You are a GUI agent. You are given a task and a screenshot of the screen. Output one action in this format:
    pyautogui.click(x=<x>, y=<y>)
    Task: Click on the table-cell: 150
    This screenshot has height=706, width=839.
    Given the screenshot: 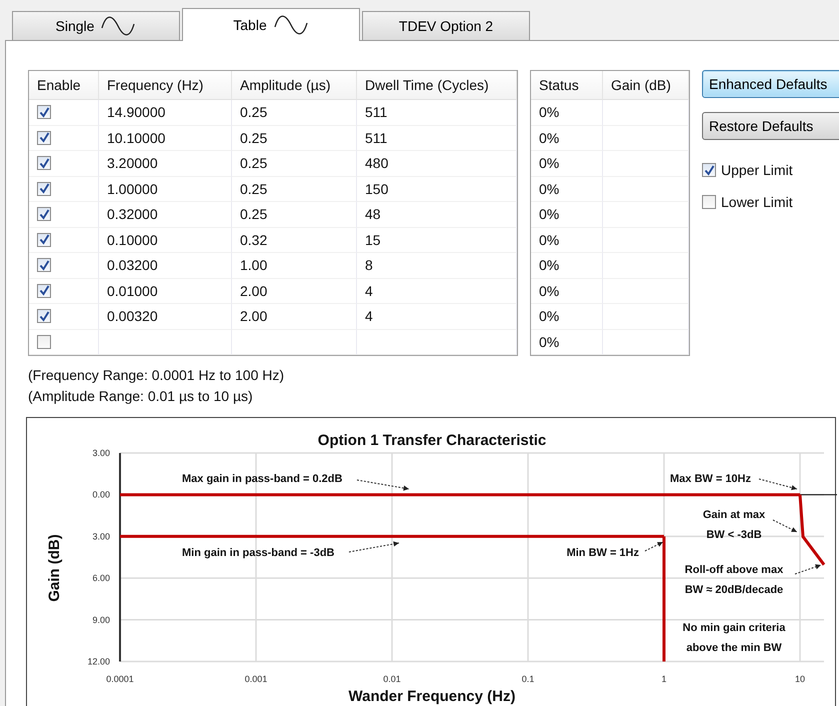 What is the action you would take?
    pyautogui.click(x=376, y=188)
    